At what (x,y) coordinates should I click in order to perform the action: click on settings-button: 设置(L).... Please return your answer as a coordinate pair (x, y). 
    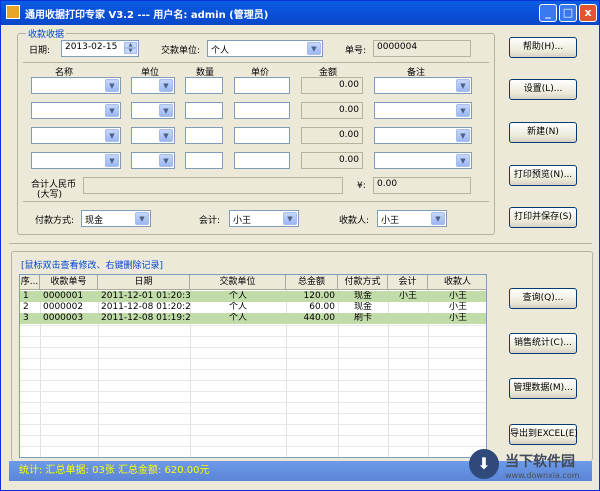
    Looking at the image, I should click on (543, 89).